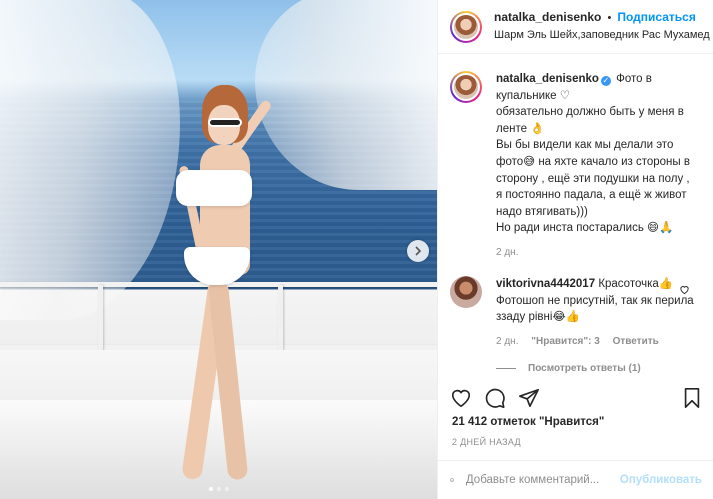  I want to click on location-link: Шарм Эль Шейх,заповедник Рас Мухамед, so click(602, 35).